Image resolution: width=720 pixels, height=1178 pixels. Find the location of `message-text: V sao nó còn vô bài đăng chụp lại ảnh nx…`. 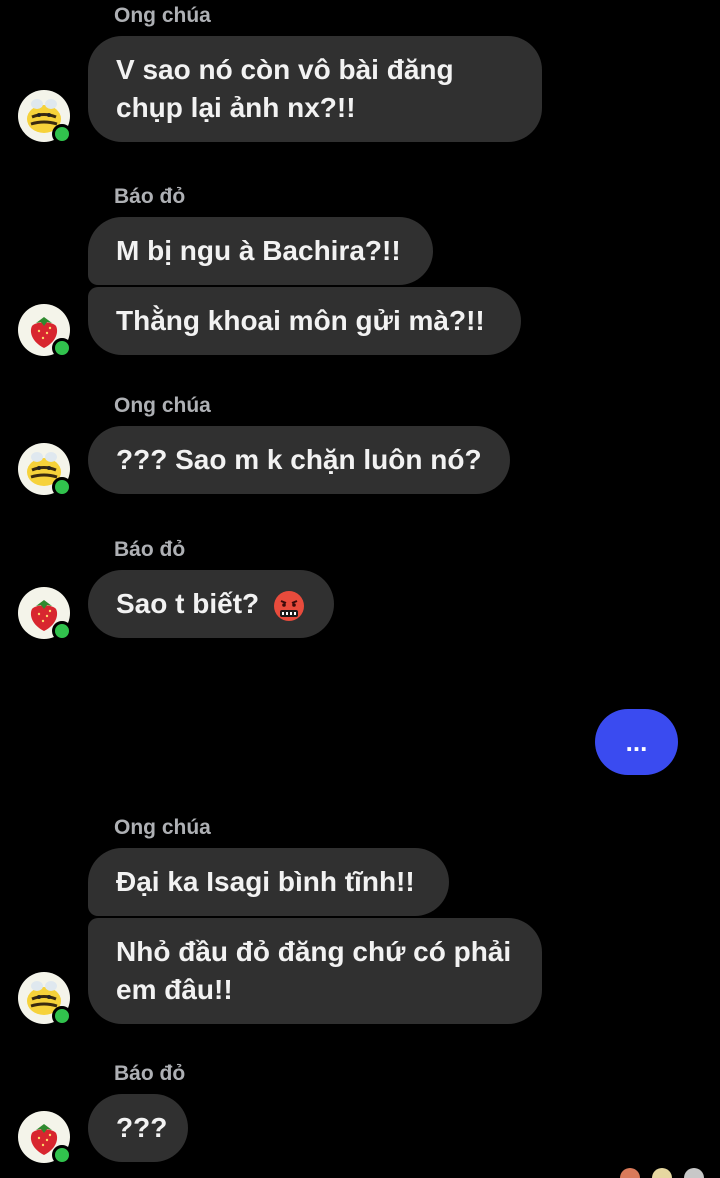

message-text: V sao nó còn vô bài đăng chụp lại ảnh nx… is located at coordinates (285, 88).